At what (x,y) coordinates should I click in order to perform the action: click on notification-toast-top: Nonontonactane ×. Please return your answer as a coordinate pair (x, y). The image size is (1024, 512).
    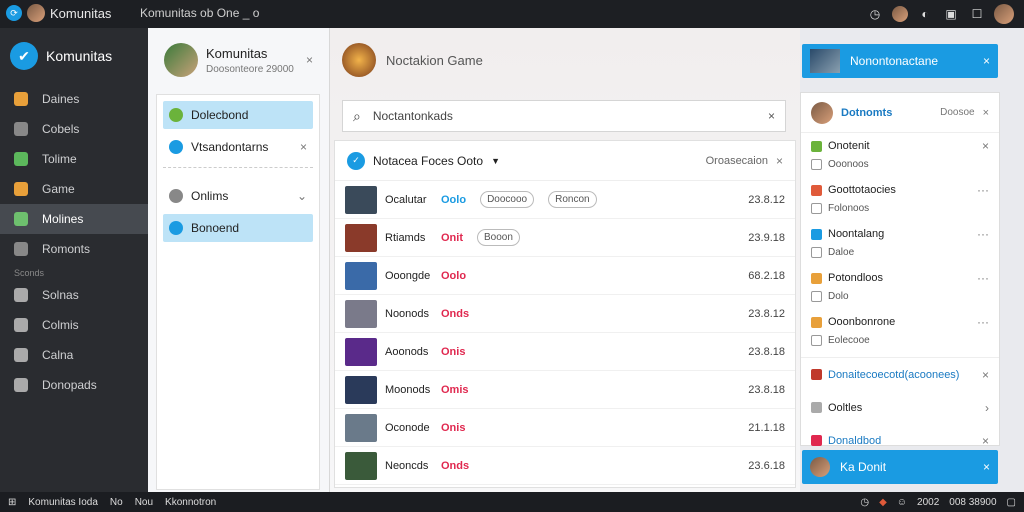
    Looking at the image, I should click on (900, 61).